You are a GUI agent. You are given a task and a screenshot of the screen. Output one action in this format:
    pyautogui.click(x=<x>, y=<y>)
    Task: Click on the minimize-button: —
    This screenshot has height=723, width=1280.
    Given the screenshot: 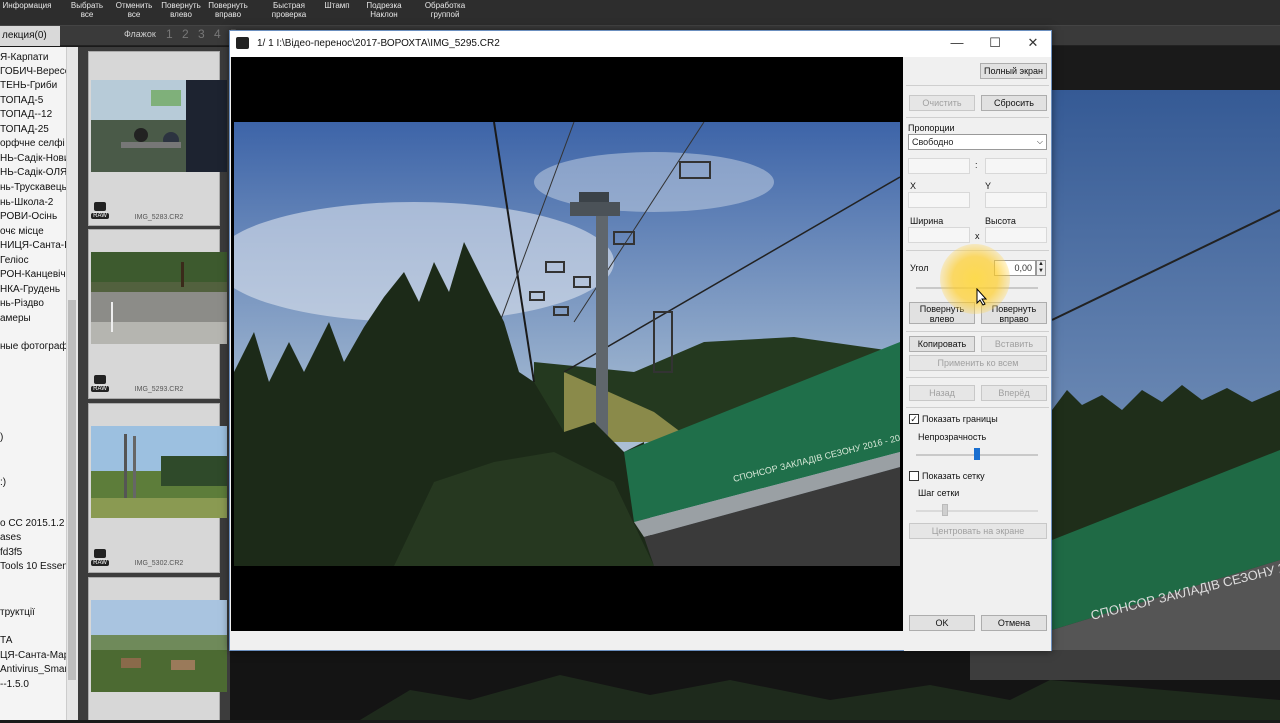 What is the action you would take?
    pyautogui.click(x=957, y=43)
    